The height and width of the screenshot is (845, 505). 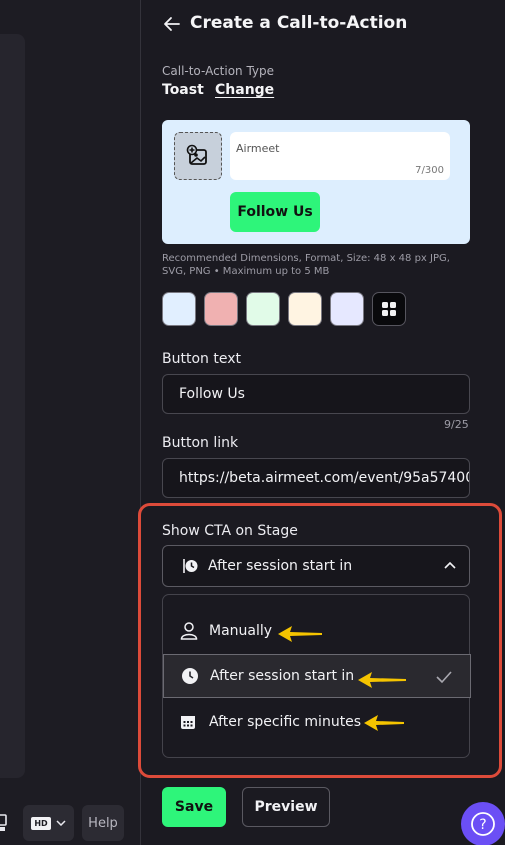 I want to click on show-cta-selected-value: After session start in, so click(x=280, y=566).